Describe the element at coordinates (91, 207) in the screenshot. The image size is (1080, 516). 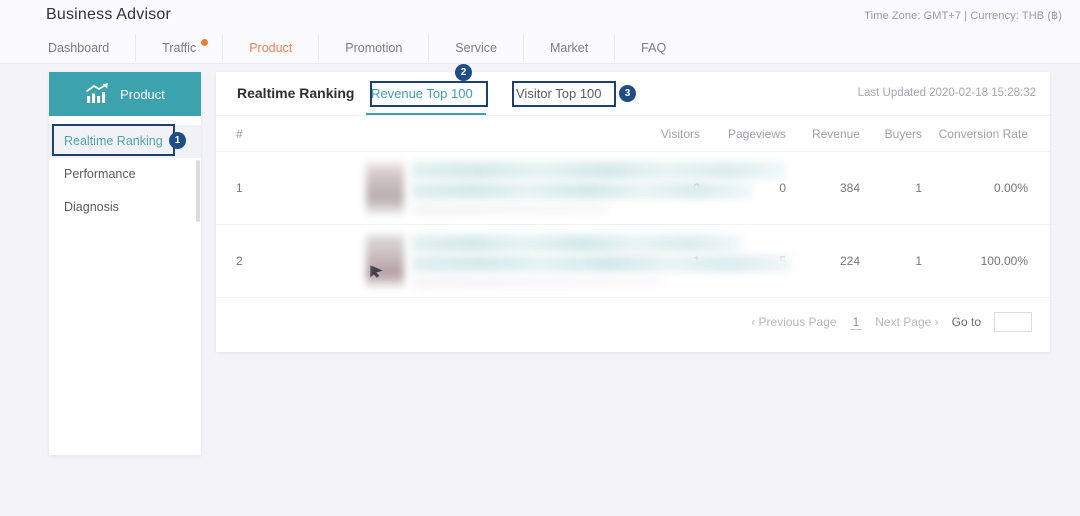
I see `sidebar-item-label: Diagnosis` at that location.